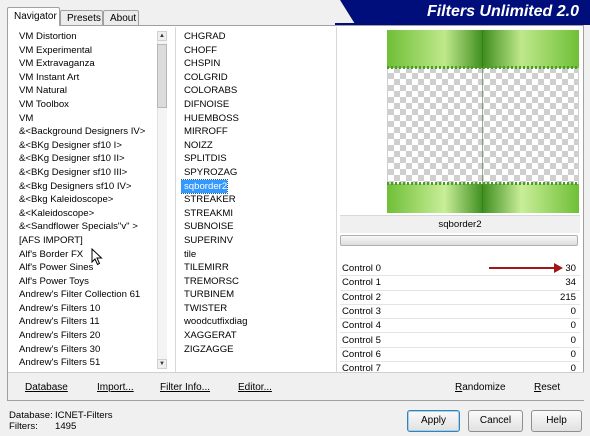 The height and width of the screenshot is (436, 590). I want to click on category-item: Andrew's Filters 10, so click(89, 309).